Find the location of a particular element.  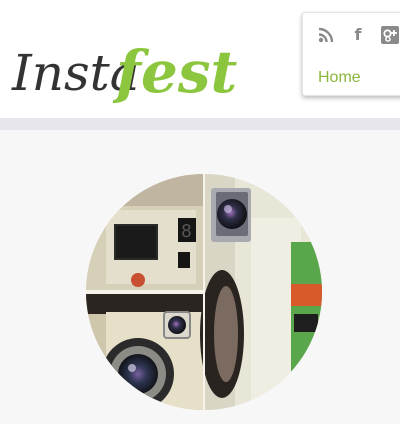

facebook-glyph: f is located at coordinates (358, 34).